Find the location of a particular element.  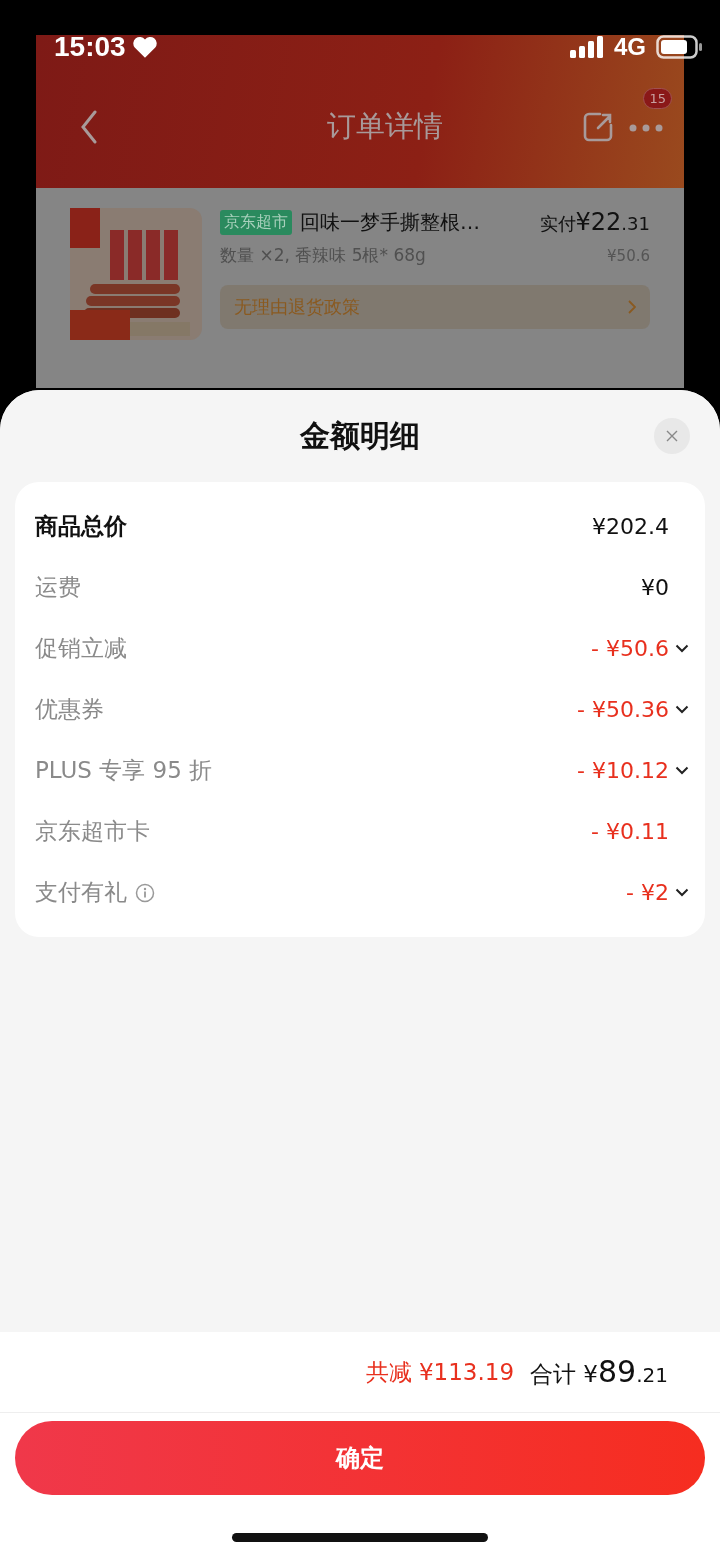

info-icon is located at coordinates (145, 892).